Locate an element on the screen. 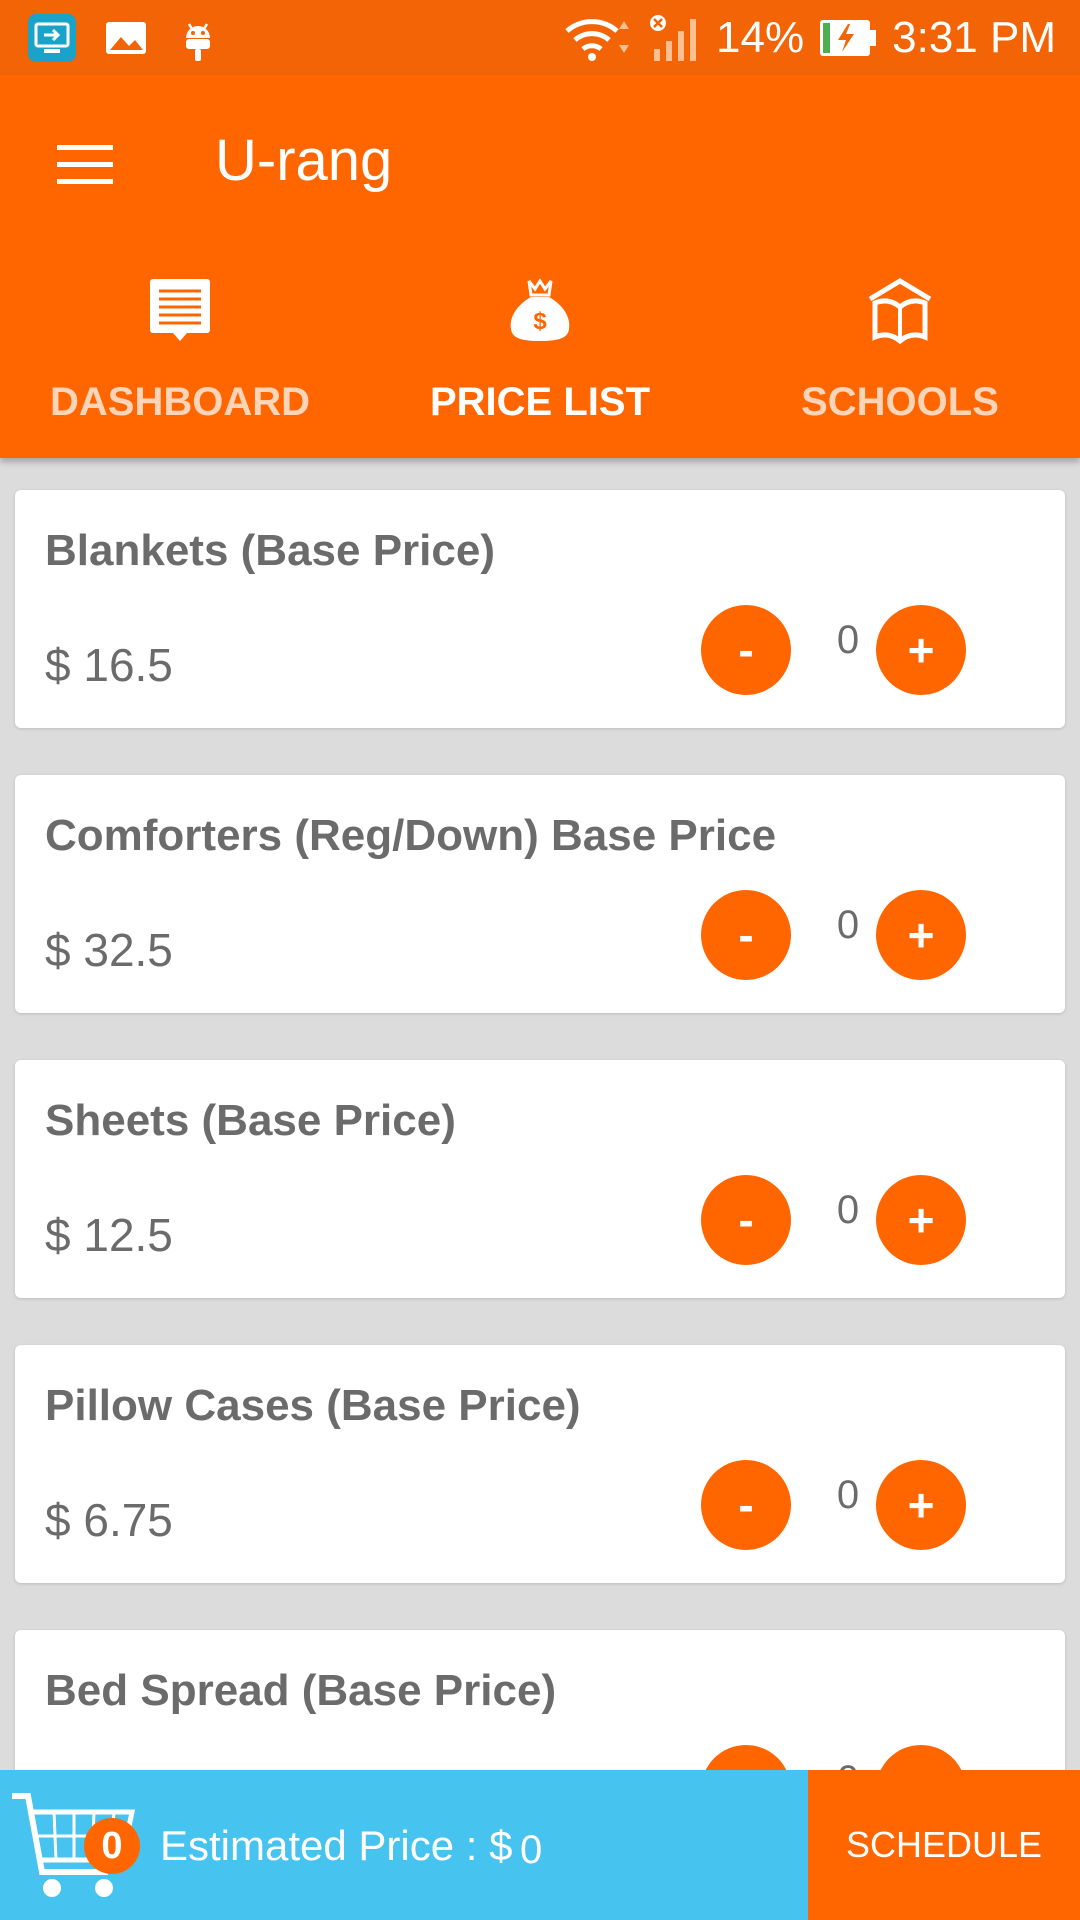 The height and width of the screenshot is (1920, 1080). item-price: $ 12.5 is located at coordinates (109, 1235).